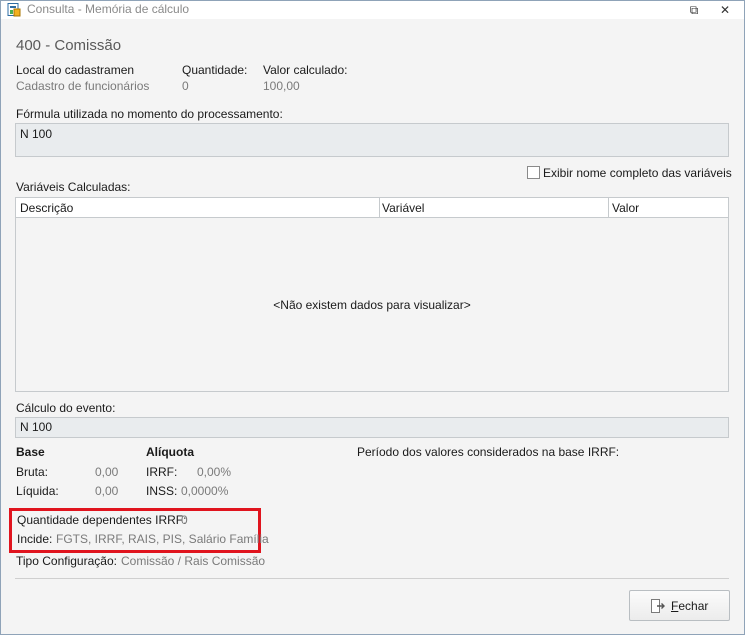 The width and height of the screenshot is (745, 635). I want to click on variables-label: Variáveis Calculadas:, so click(73, 187).